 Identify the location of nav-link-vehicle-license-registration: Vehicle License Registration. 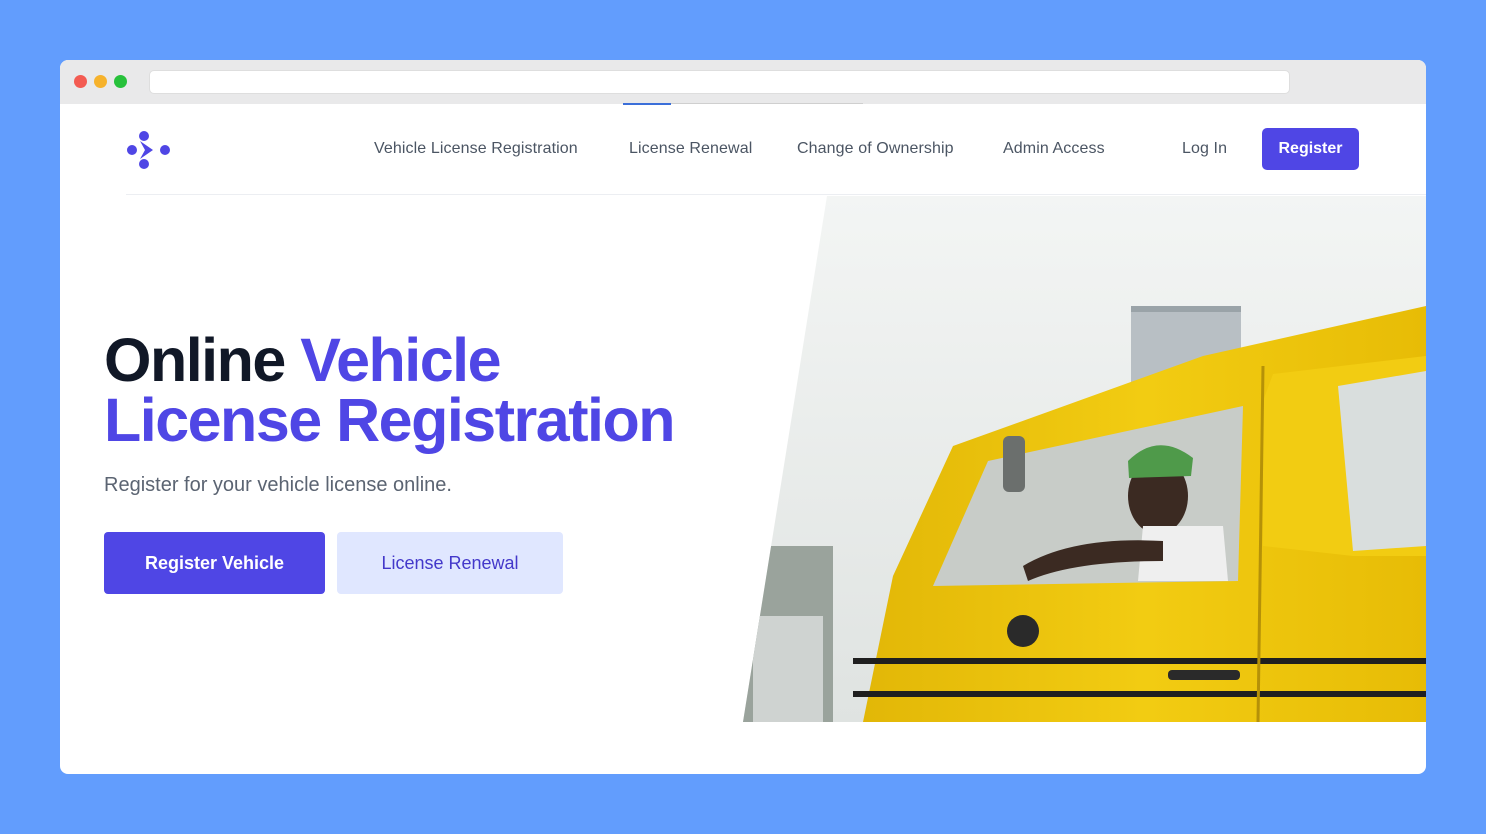
(476, 149).